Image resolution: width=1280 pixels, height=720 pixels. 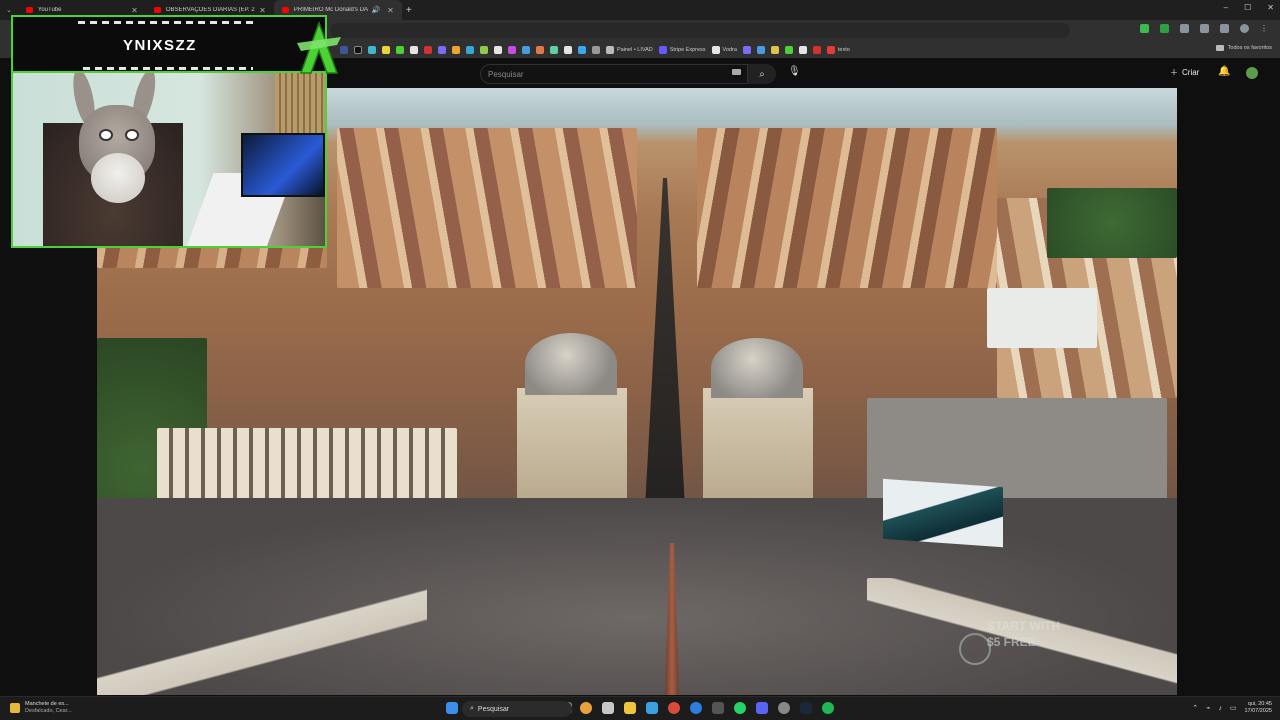 What do you see at coordinates (1252, 73) in the screenshot?
I see `avatar` at bounding box center [1252, 73].